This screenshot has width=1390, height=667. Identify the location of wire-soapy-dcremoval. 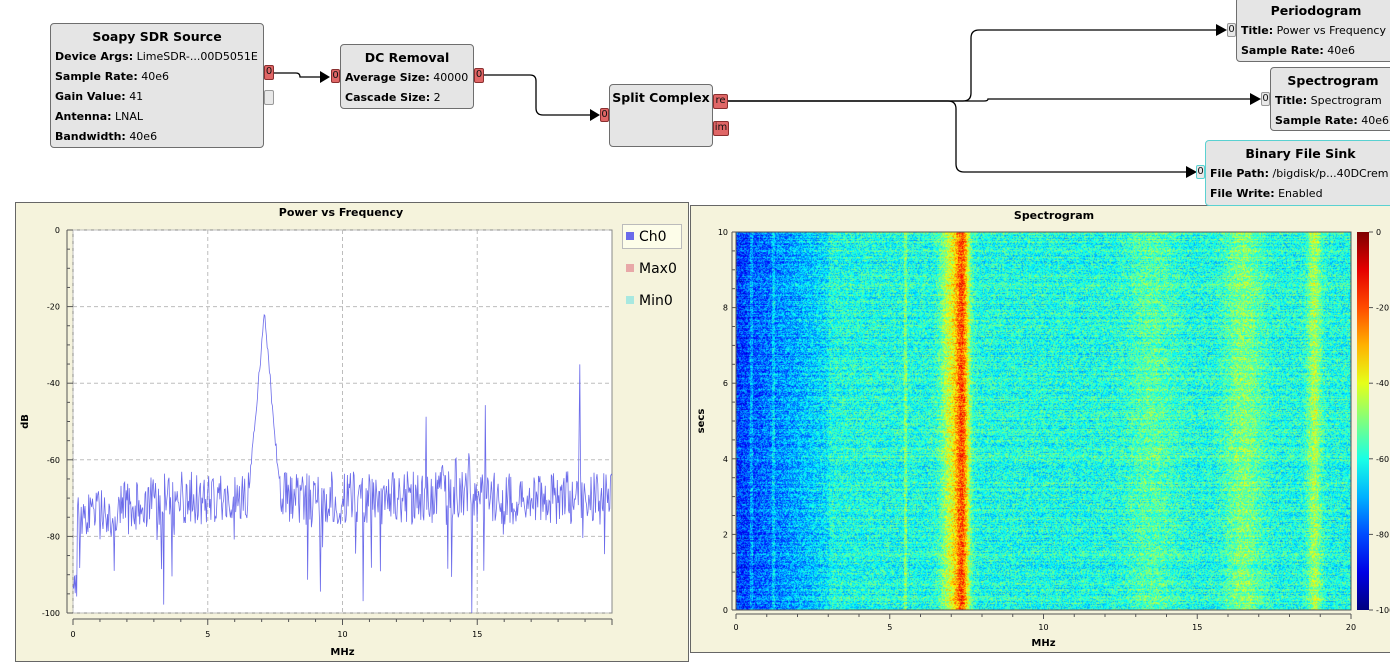
(297, 75).